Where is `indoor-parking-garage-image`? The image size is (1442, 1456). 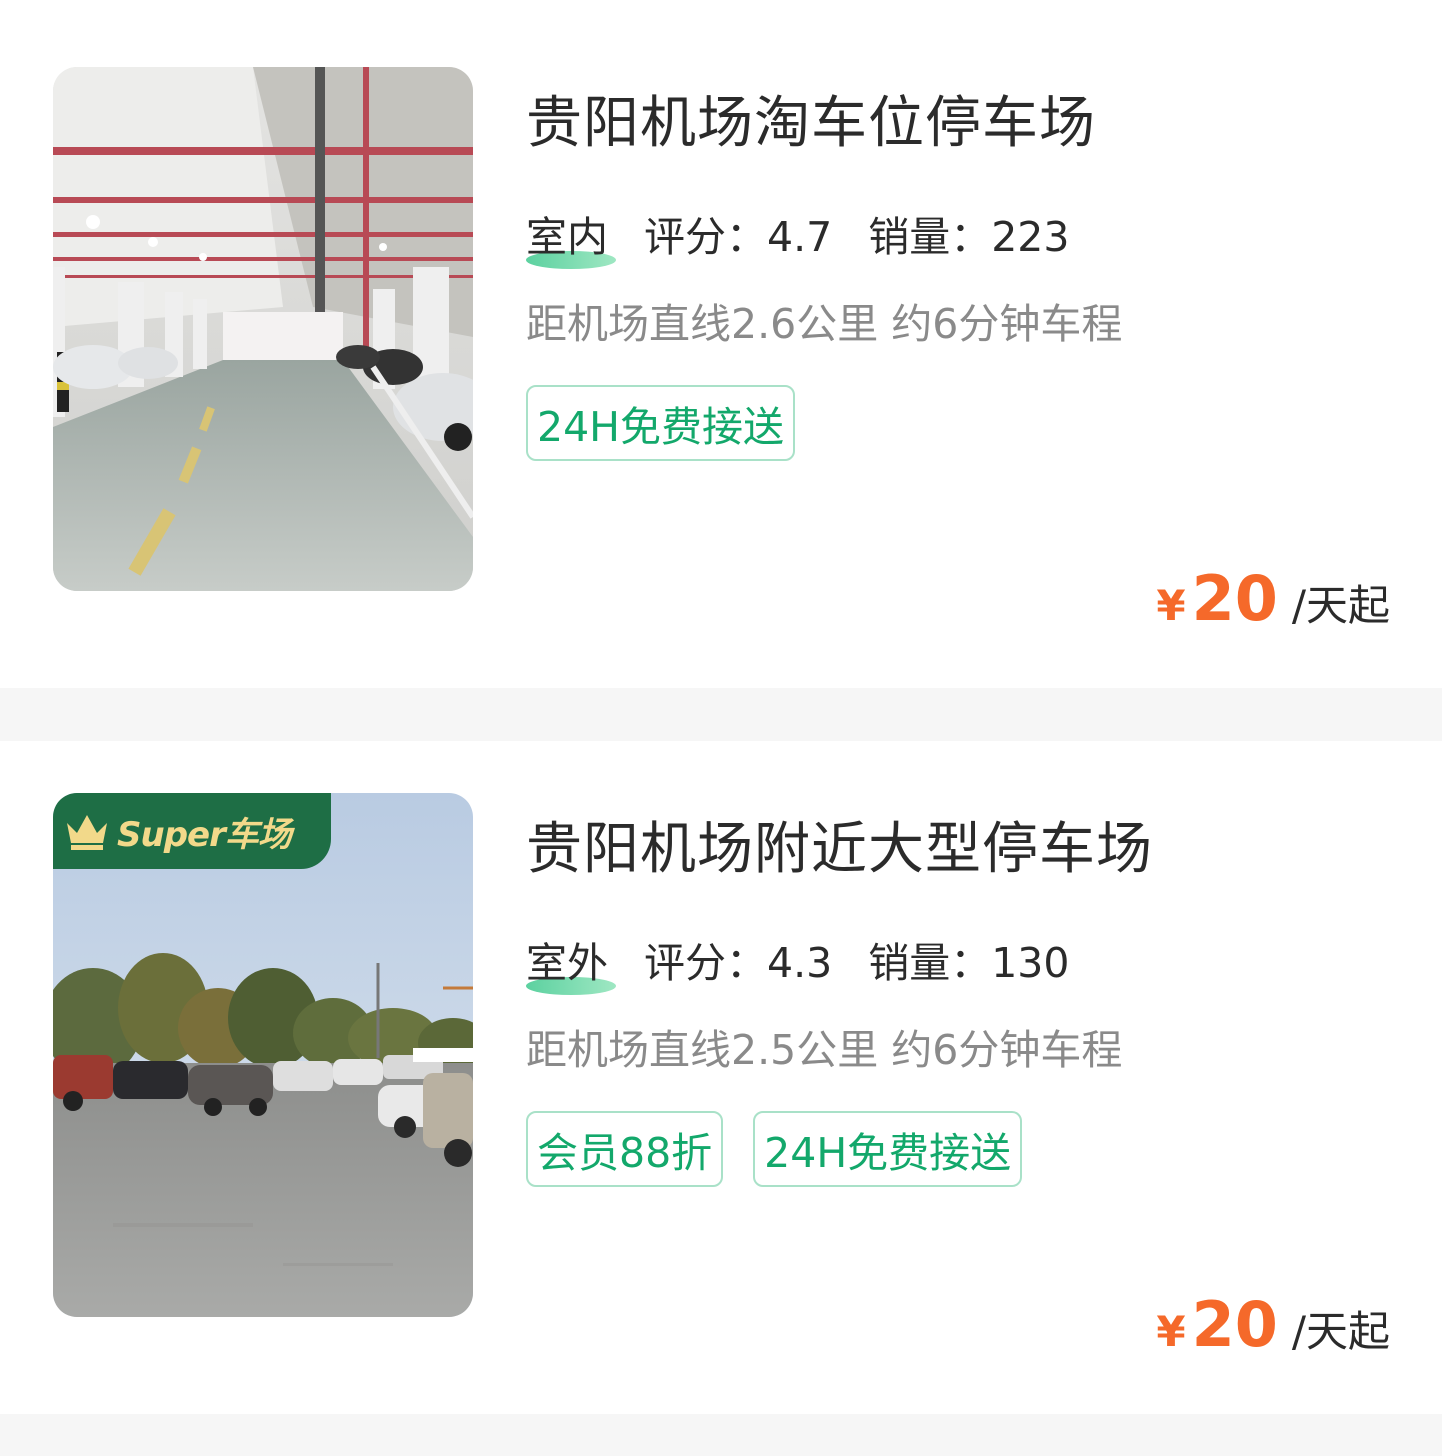 indoor-parking-garage-image is located at coordinates (263, 329).